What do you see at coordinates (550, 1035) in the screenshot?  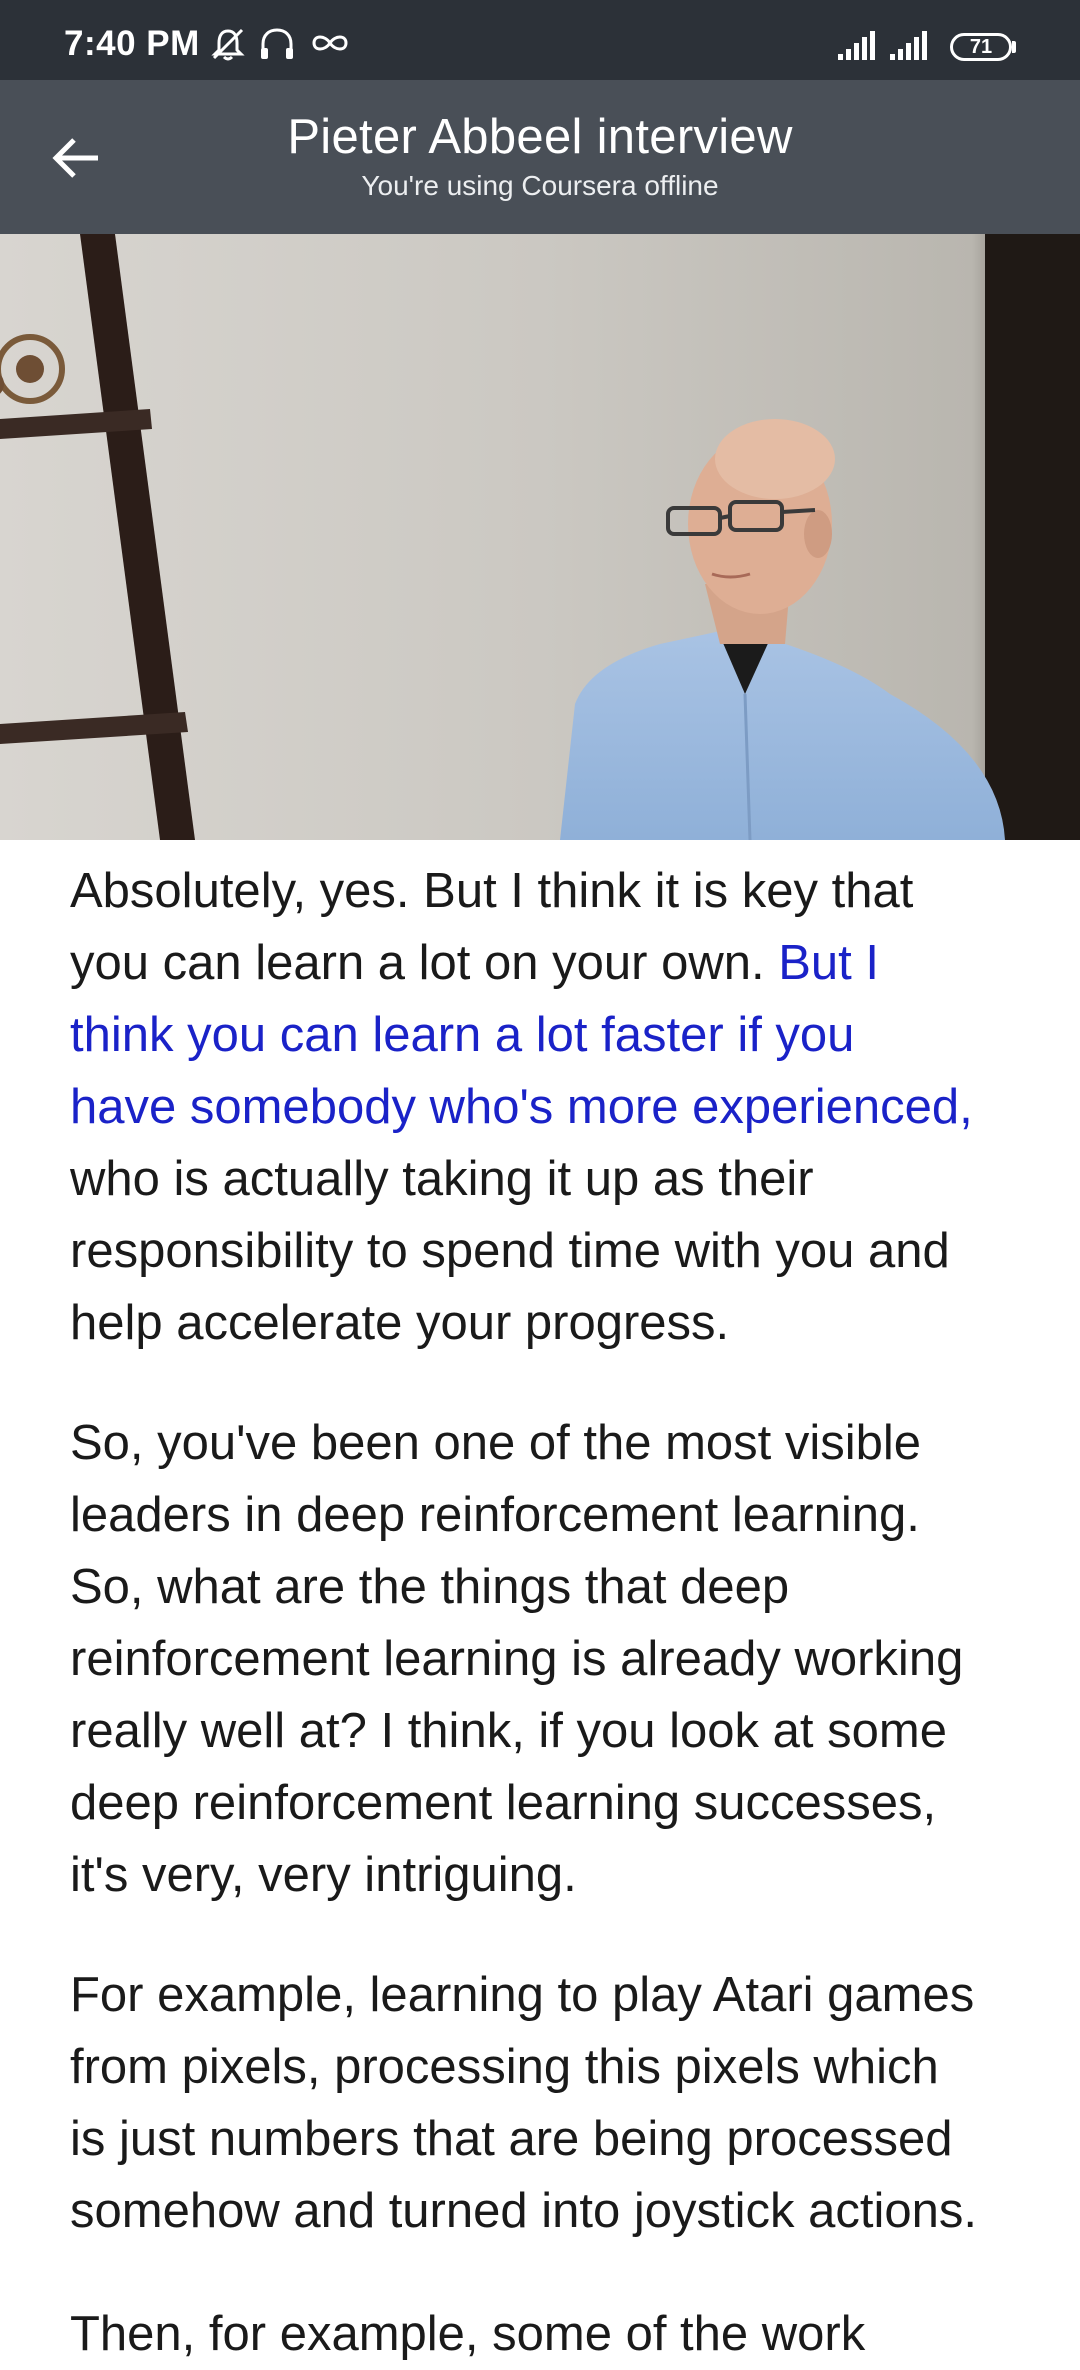 I see `current-caption: think you can learn a lot faster if you` at bounding box center [550, 1035].